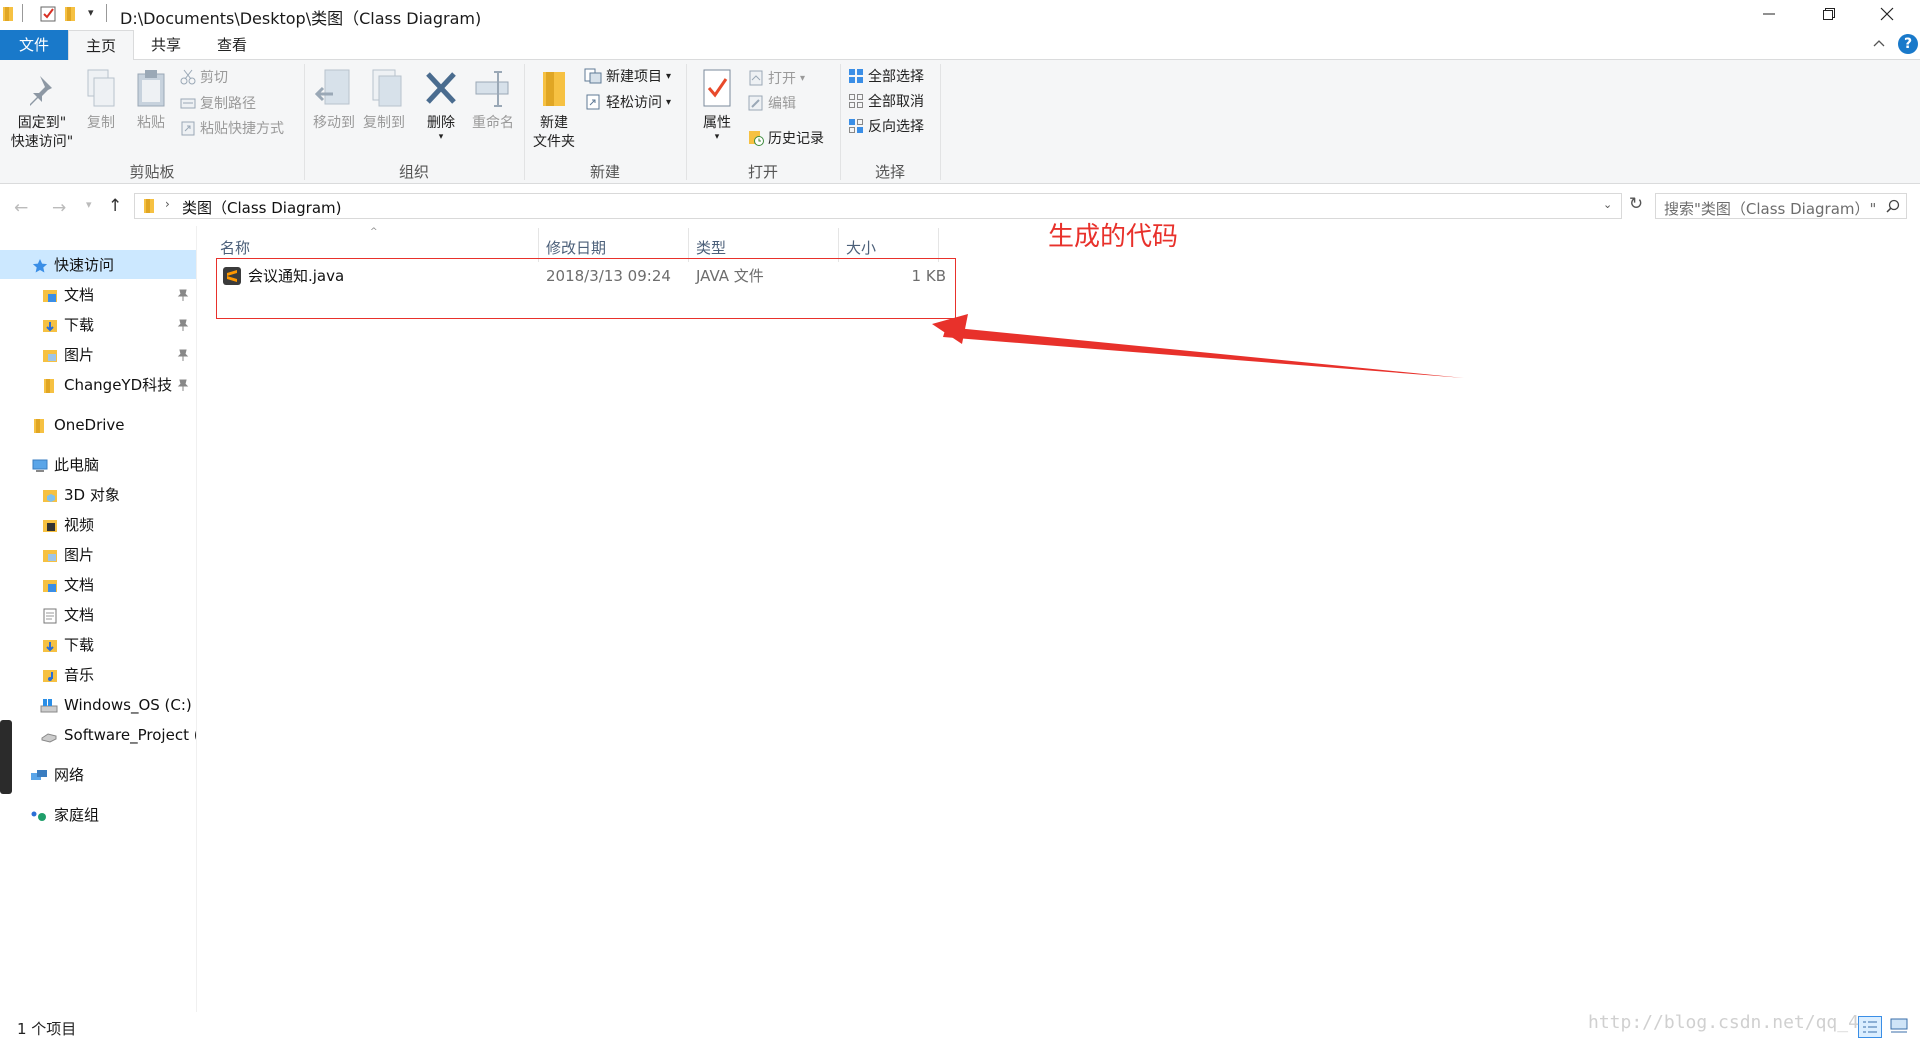 The image size is (1920, 1042). I want to click on select-all-button: 全部选择, so click(886, 76).